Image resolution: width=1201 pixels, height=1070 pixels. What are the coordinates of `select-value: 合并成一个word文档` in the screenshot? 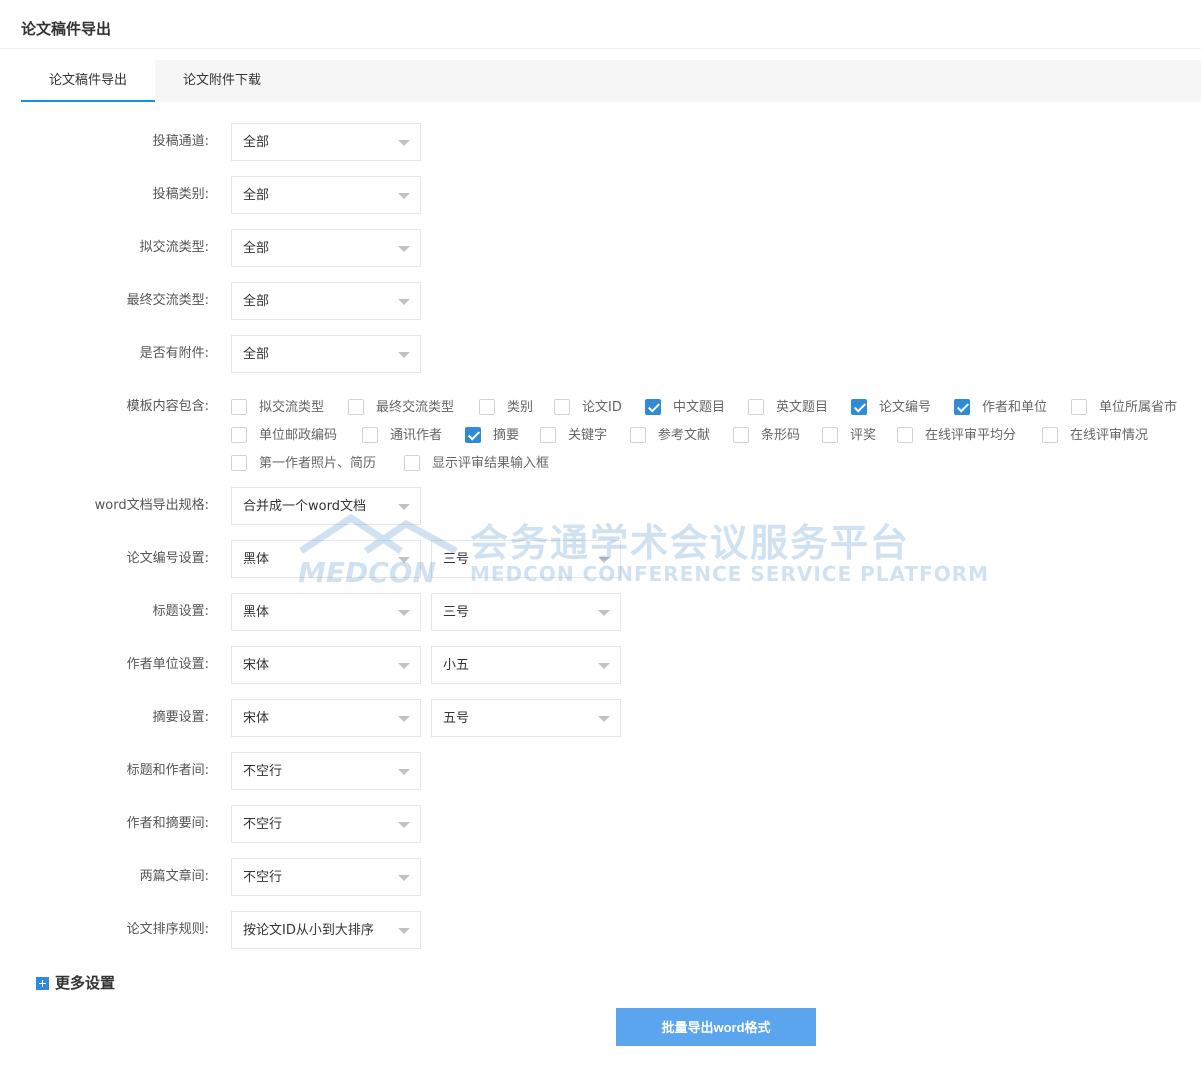 It's located at (304, 506).